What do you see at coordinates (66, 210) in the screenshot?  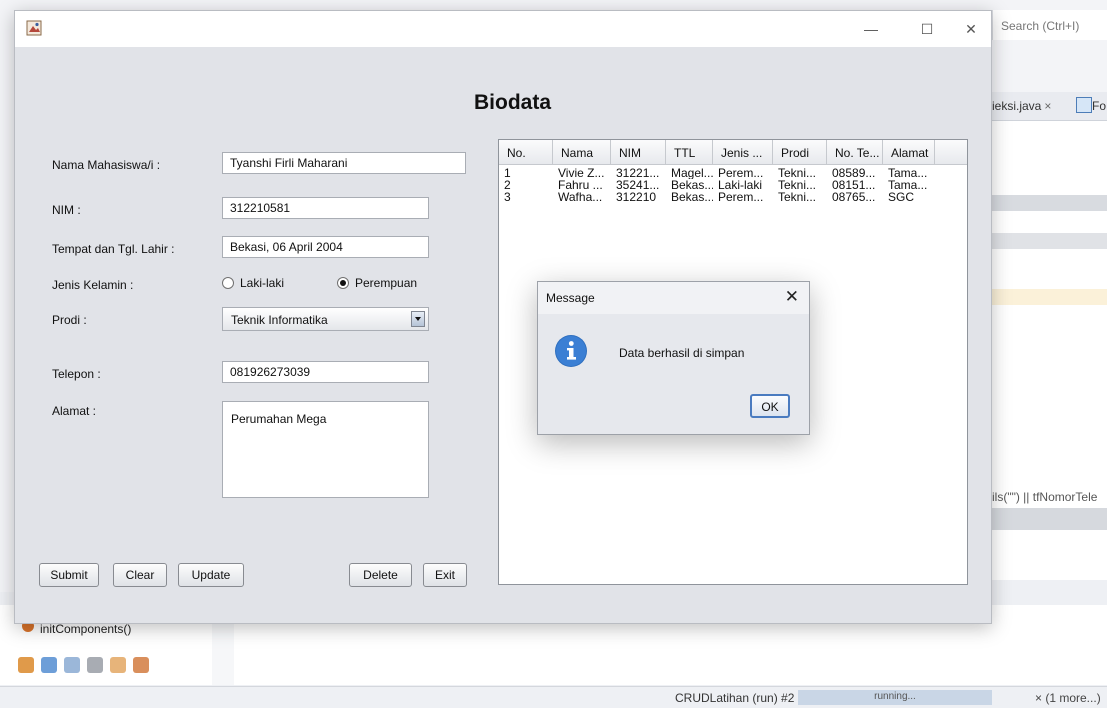 I see `label-nim: NIM :` at bounding box center [66, 210].